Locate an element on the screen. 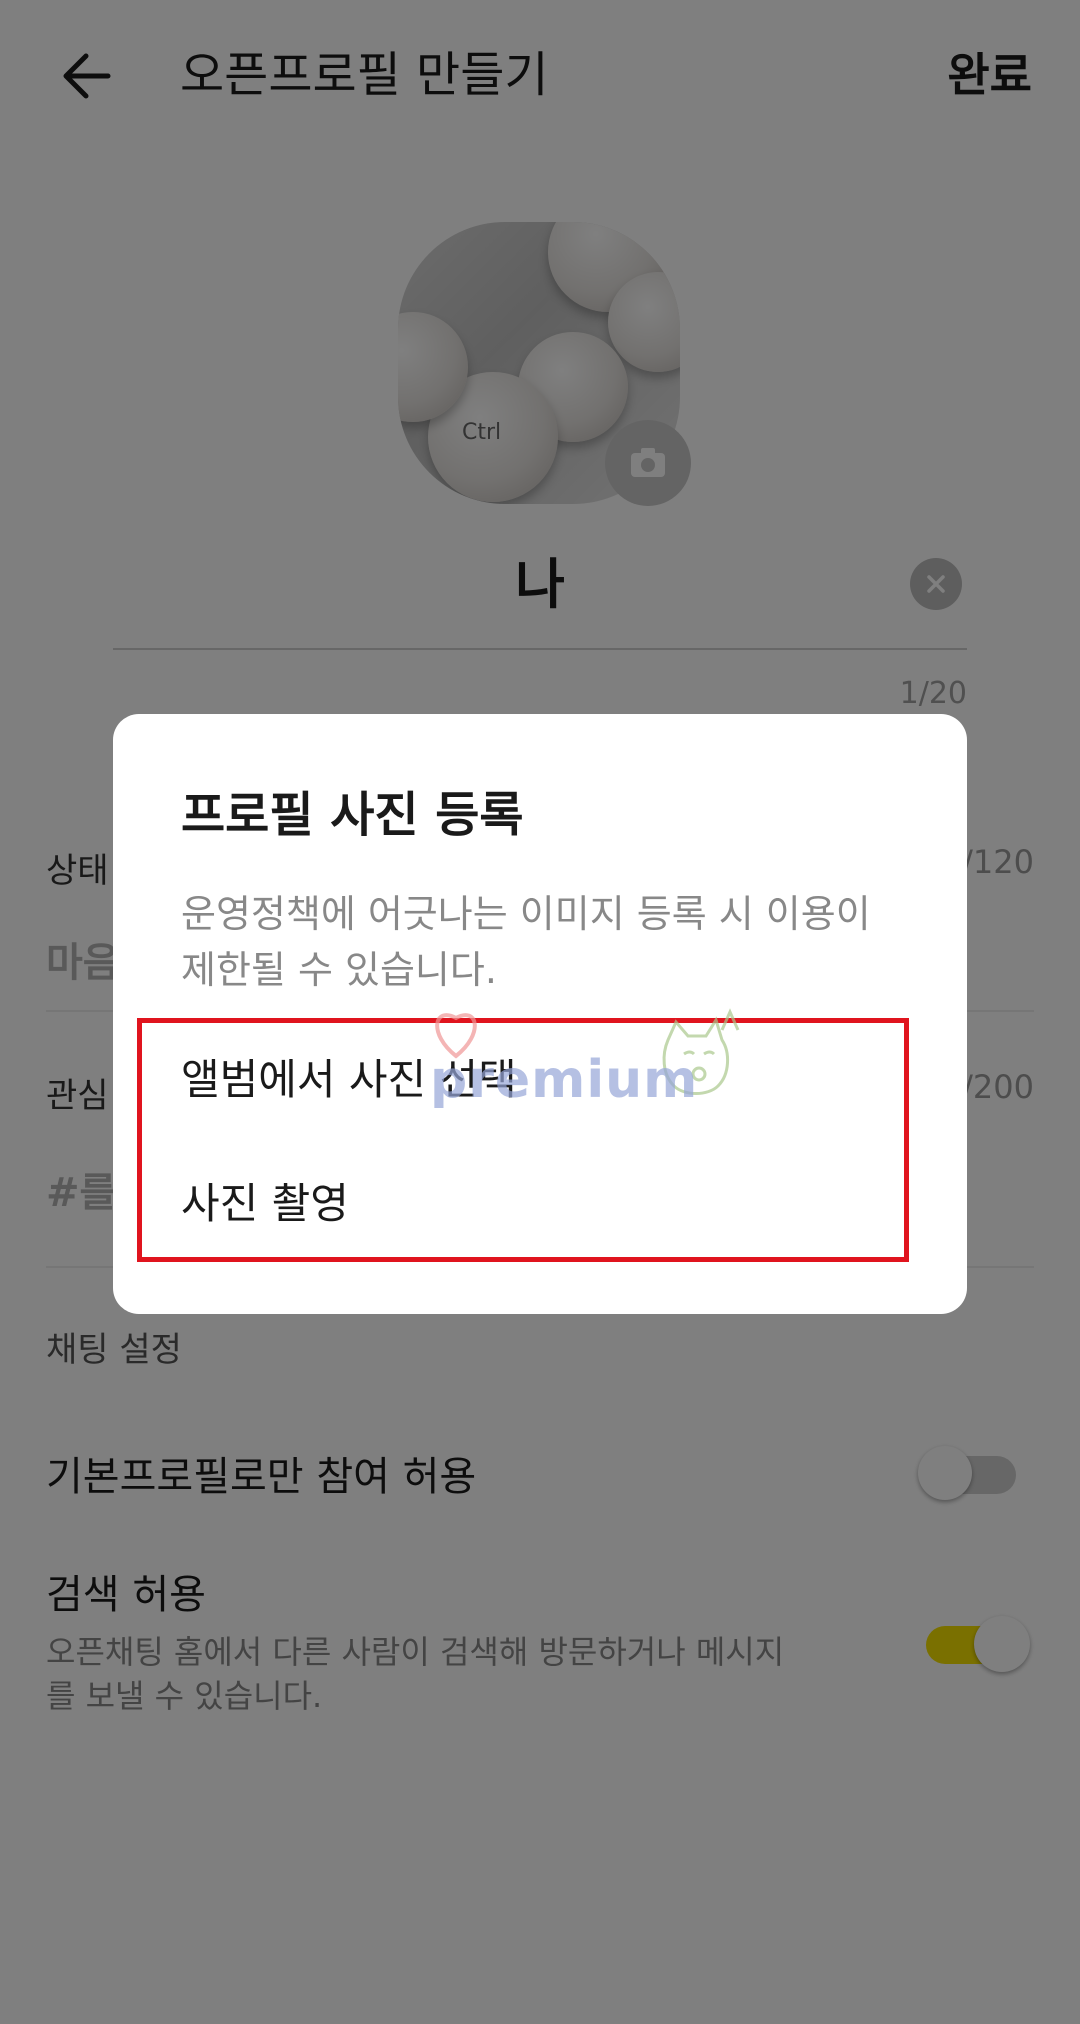 Image resolution: width=1080 pixels, height=2024 pixels. watermark-text: premium is located at coordinates (564, 1080).